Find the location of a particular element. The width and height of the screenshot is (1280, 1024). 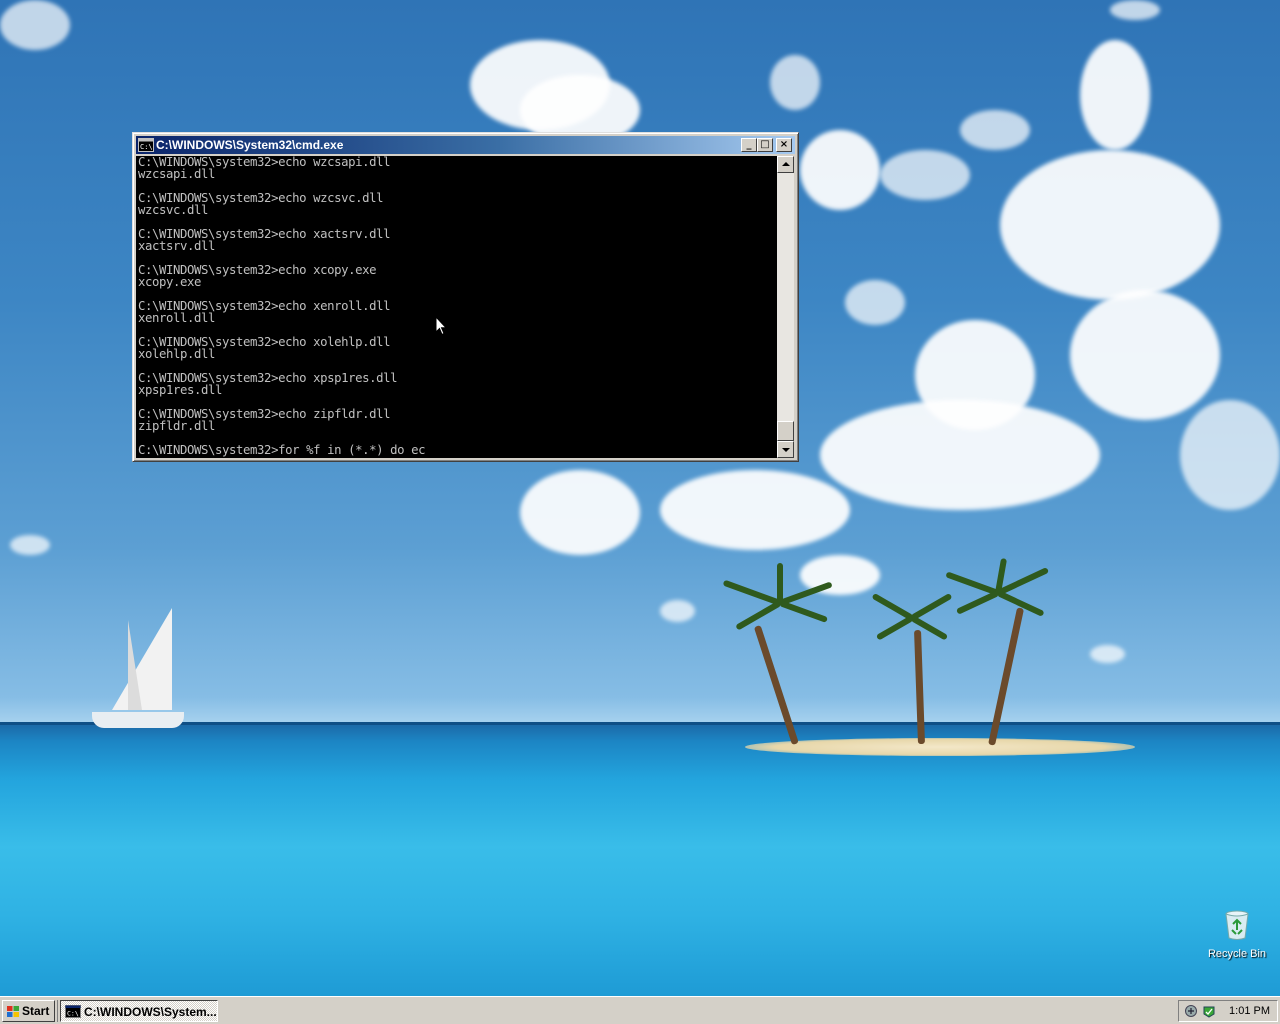

recycle-bin: Recycle Bin is located at coordinates (1237, 935).